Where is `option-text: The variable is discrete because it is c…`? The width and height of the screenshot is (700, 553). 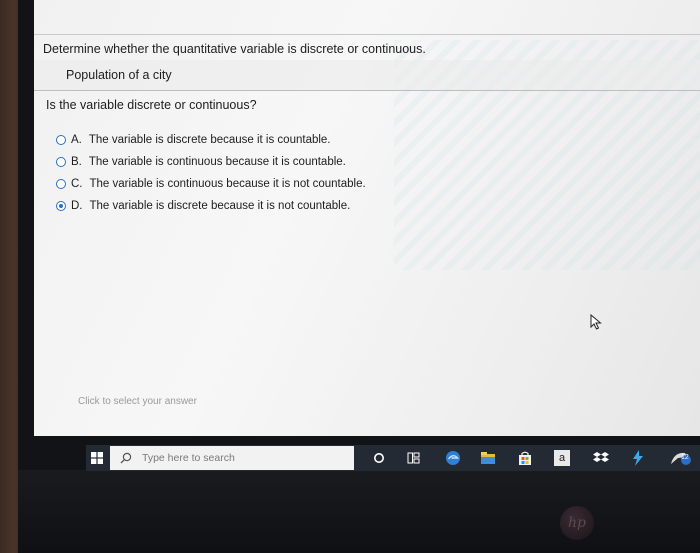 option-text: The variable is discrete because it is c… is located at coordinates (209, 140).